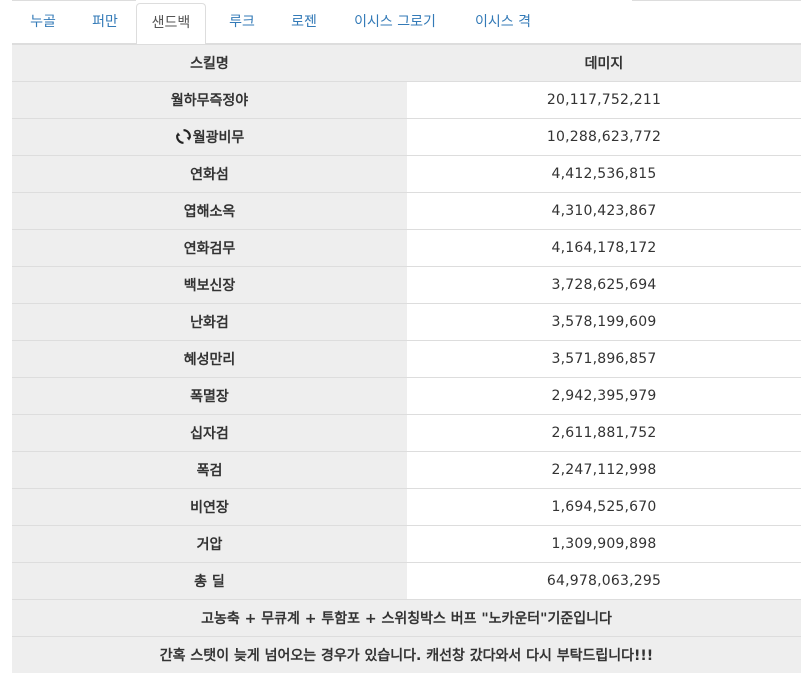  Describe the element at coordinates (209, 359) in the screenshot. I see `skill-name-cell: 혜성만리` at that location.